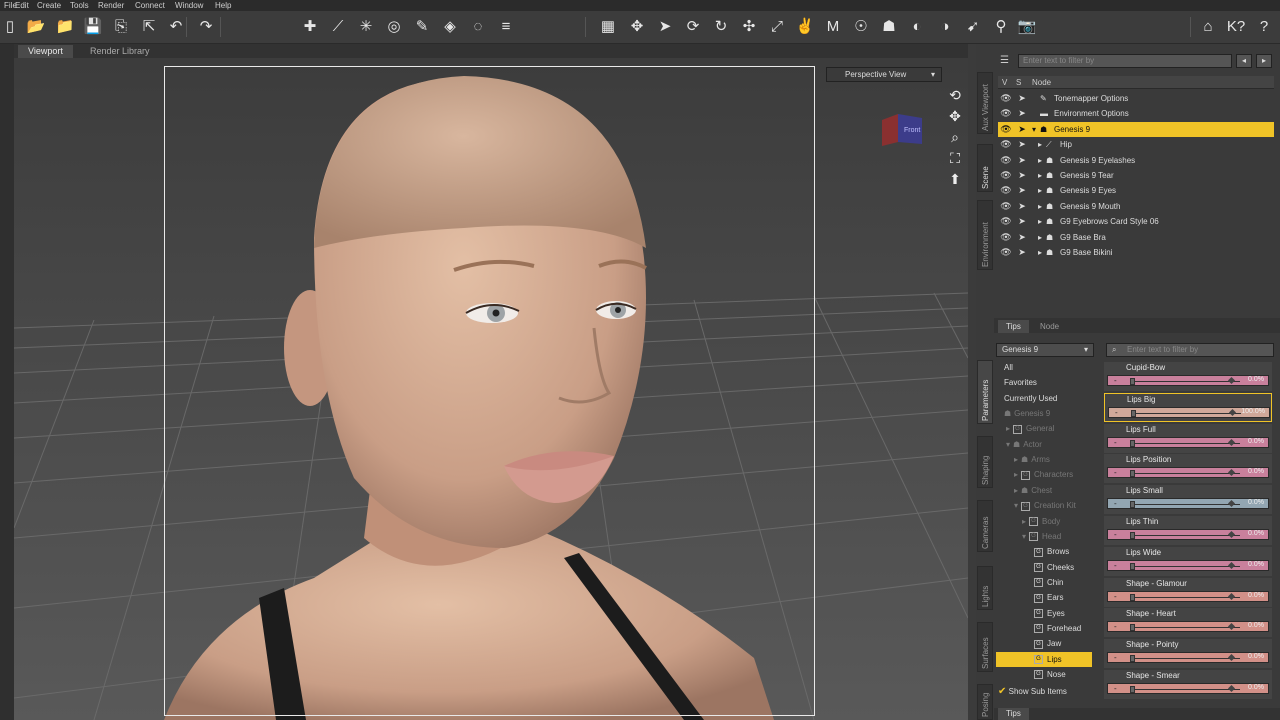 The height and width of the screenshot is (720, 1280). I want to click on scene-node-row: 👁 ➤ ▸ ☗ G9 Eyebrows Card Style 06, so click(1136, 221).